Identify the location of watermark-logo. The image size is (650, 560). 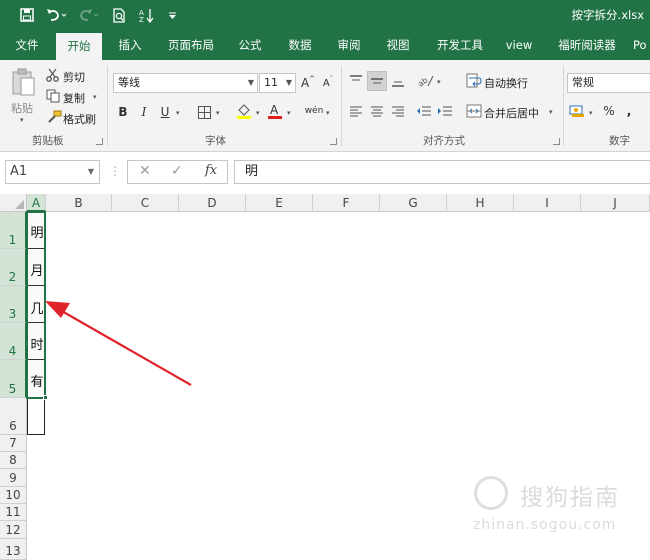
(491, 493).